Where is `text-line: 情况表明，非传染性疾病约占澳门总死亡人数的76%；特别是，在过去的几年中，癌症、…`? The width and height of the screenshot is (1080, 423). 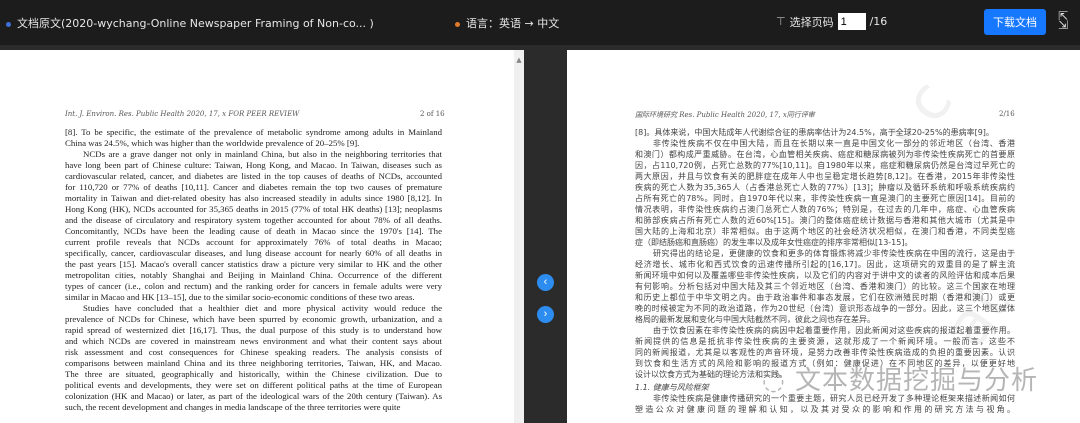 text-line: 情况表明，非传染性疾病约占澳门总死亡人数的76%；特别是，在过去的几年中，癌症、… is located at coordinates (825, 209).